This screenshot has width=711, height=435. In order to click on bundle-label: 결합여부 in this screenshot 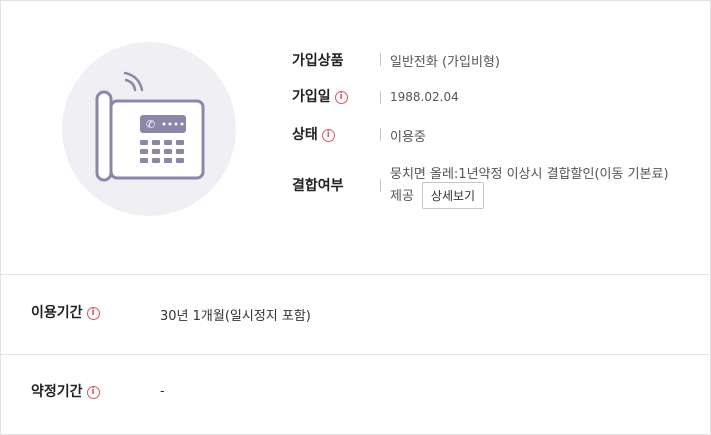, I will do `click(318, 186)`.